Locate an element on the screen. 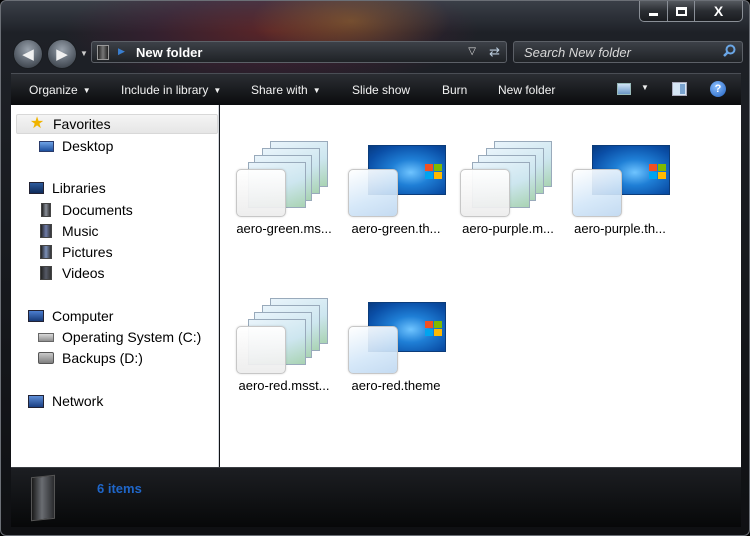  back-arrow-icon: ◀ is located at coordinates (28, 54).